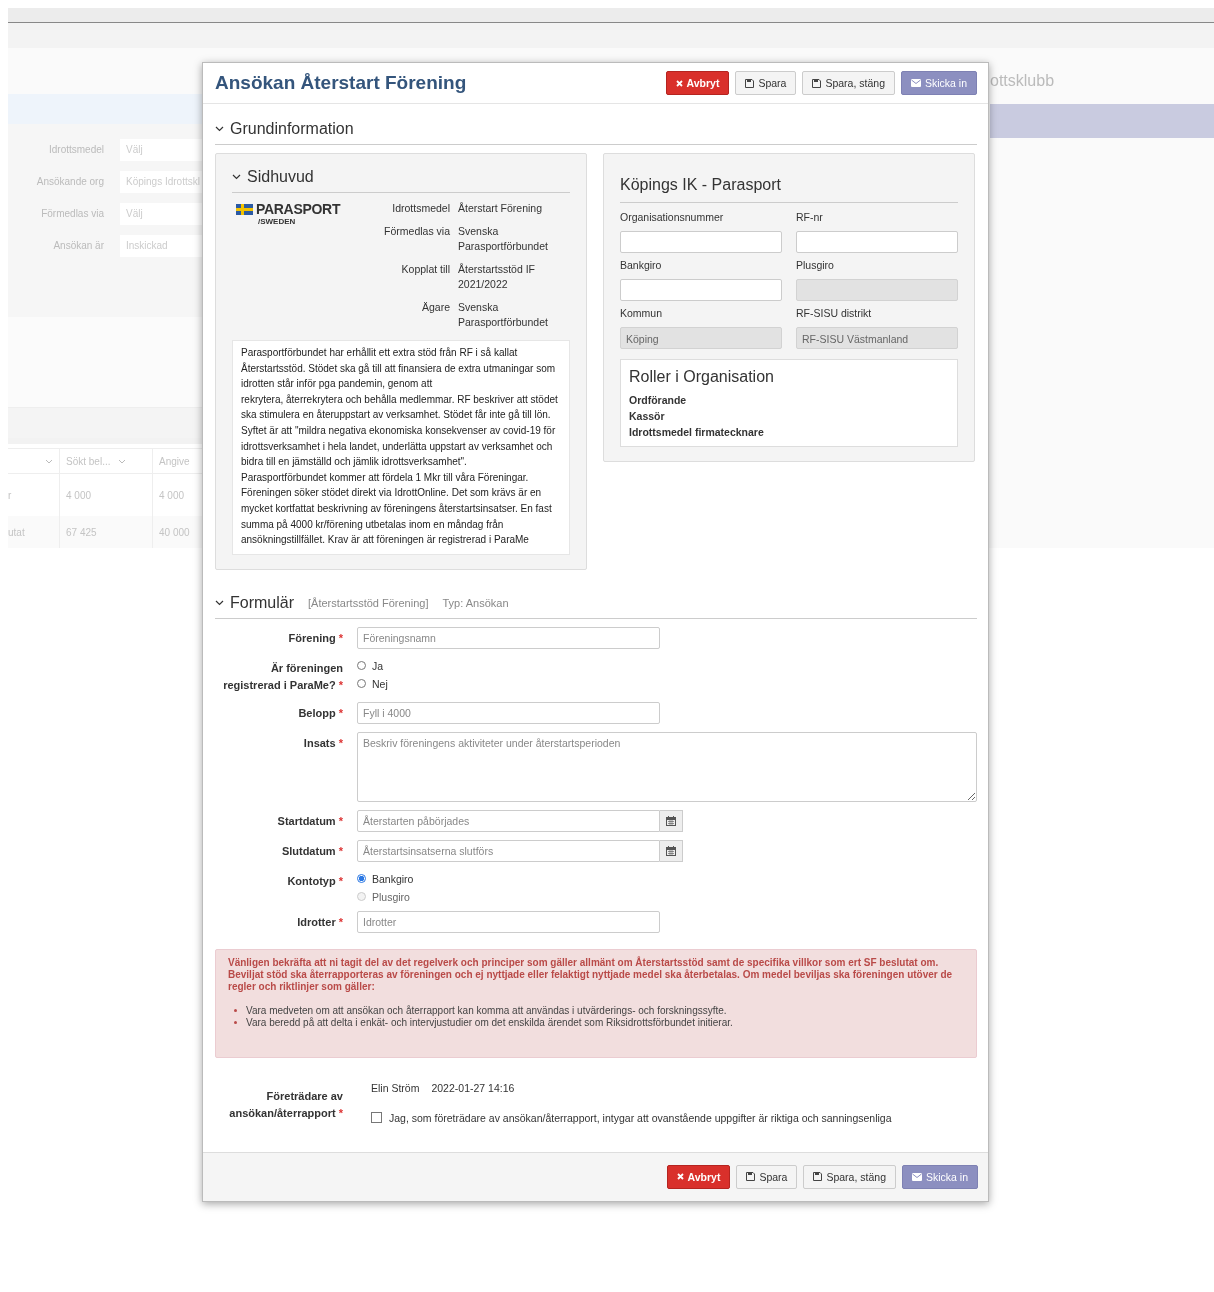  Describe the element at coordinates (508, 850) in the screenshot. I see `date-field: Återstartsinsatserna slutförs` at that location.